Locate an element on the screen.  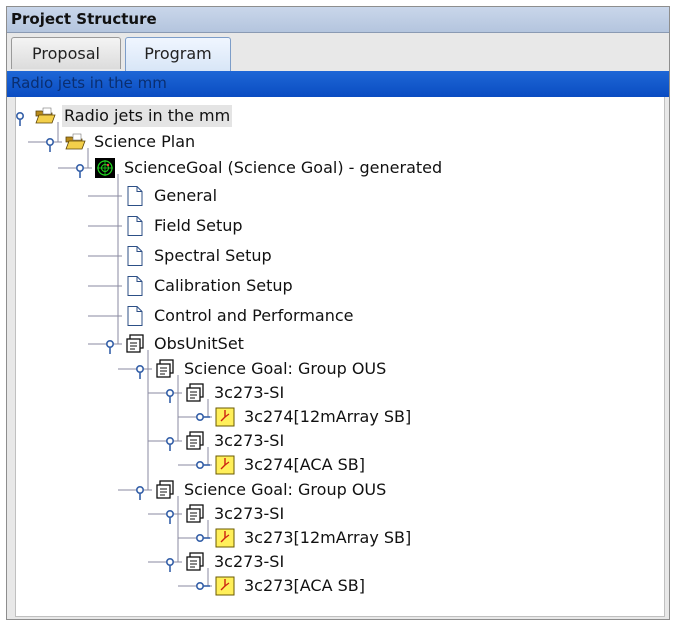
tree-node-label: 3c273[ACA SB] is located at coordinates (304, 585).